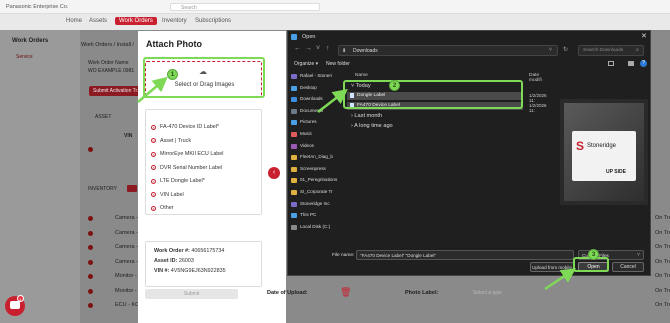 This screenshot has height=323, width=670. I want to click on tree-item: SI_Corporate Tr, so click(316, 191).